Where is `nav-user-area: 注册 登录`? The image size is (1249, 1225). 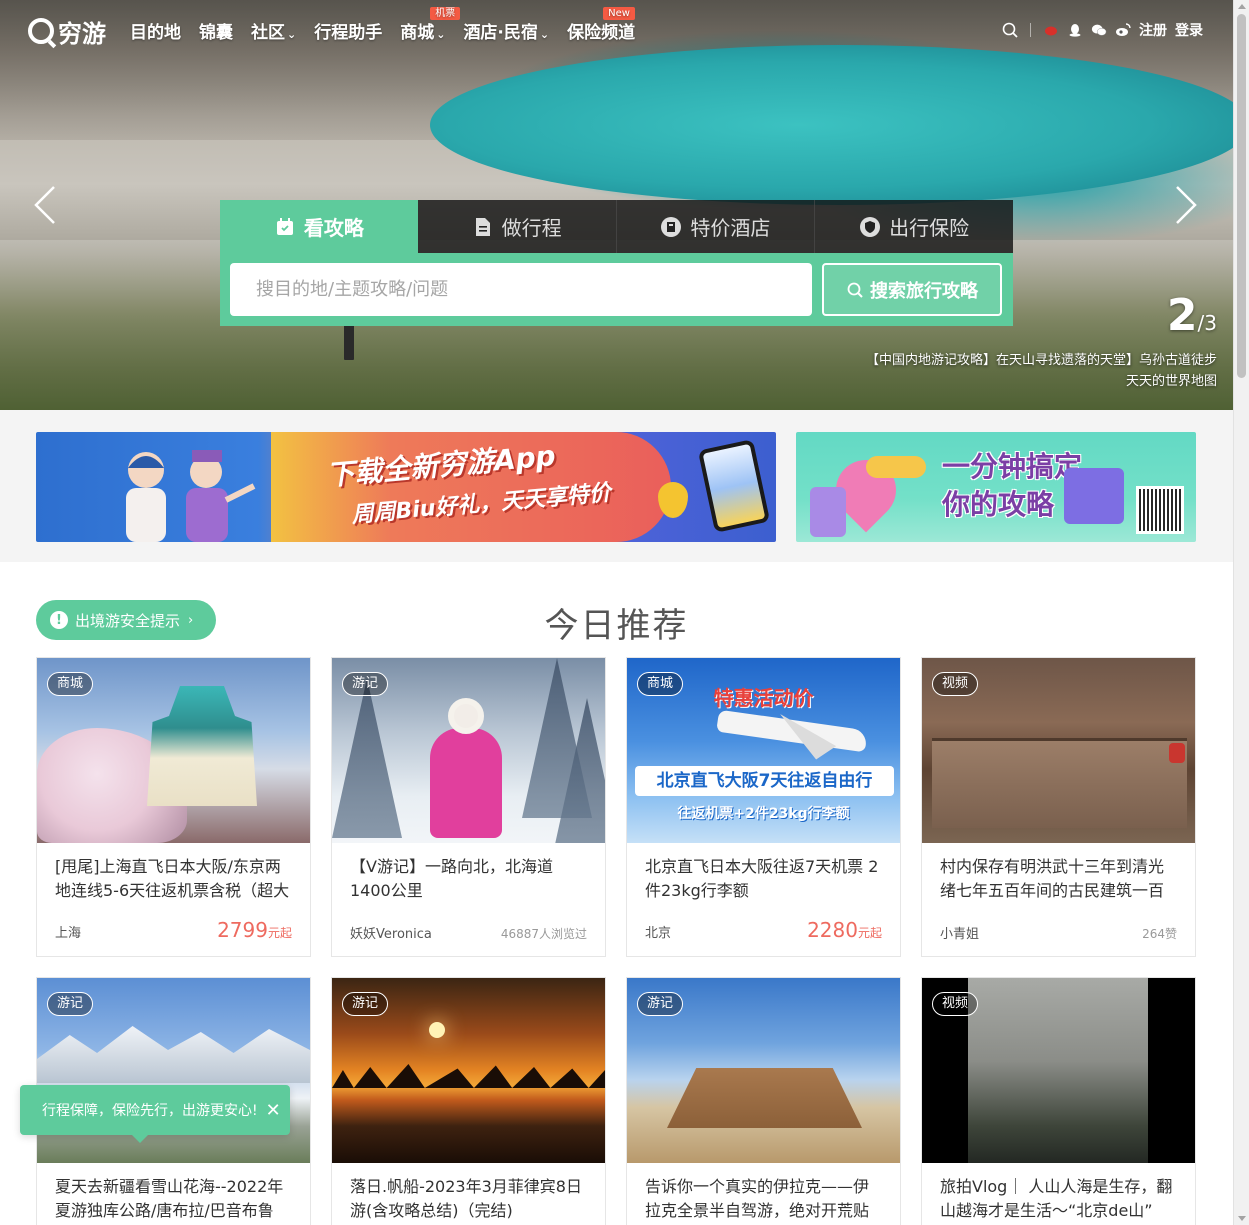
nav-user-area: 注册 登录 is located at coordinates (1102, 30).